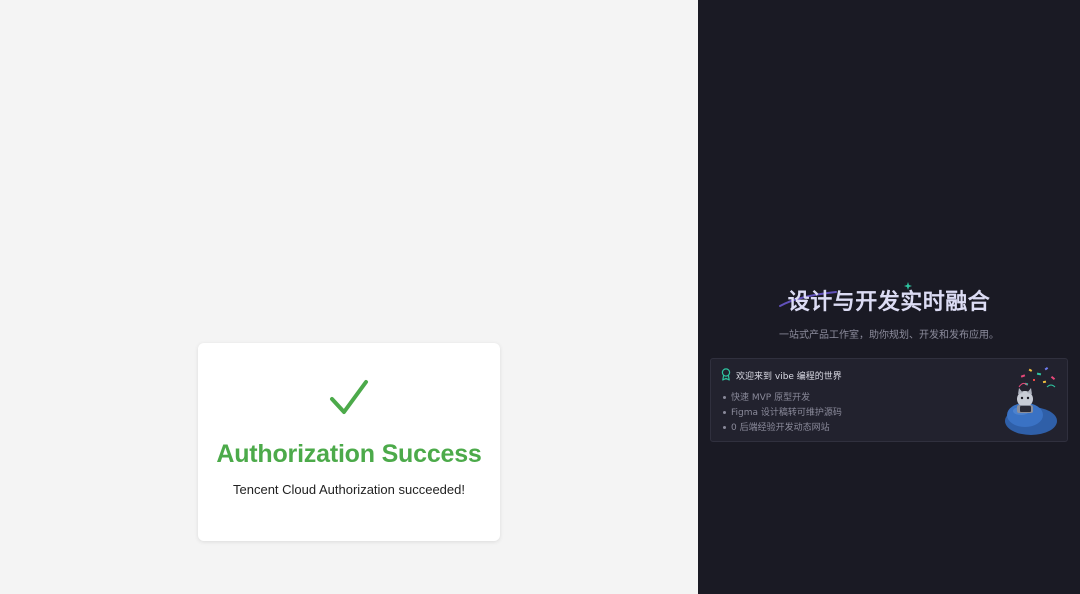 The image size is (1080, 594). What do you see at coordinates (726, 374) in the screenshot?
I see `award-icon` at bounding box center [726, 374].